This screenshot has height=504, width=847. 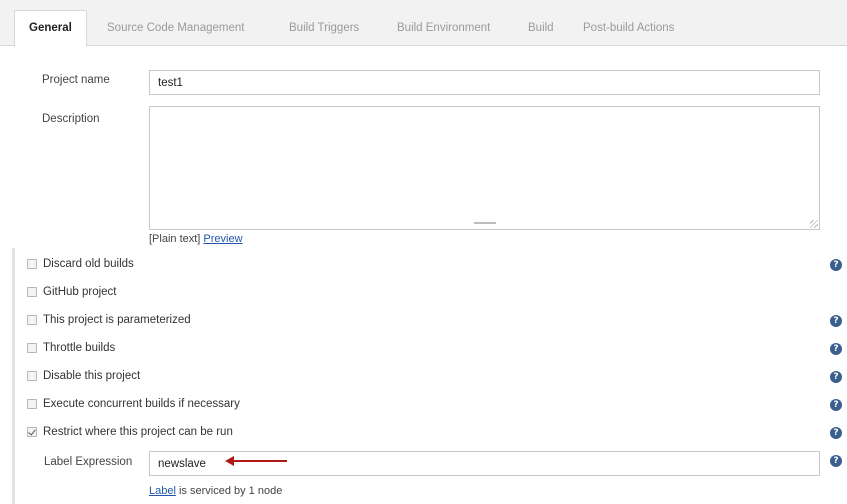 I want to click on option-restrict-where-run: Restrict where this project can be run, so click(x=130, y=432).